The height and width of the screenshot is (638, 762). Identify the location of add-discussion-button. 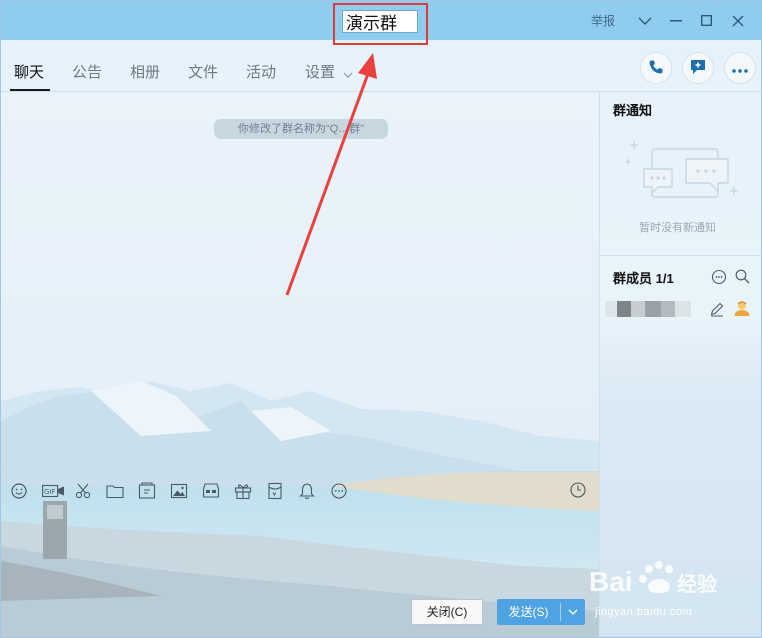
(698, 68).